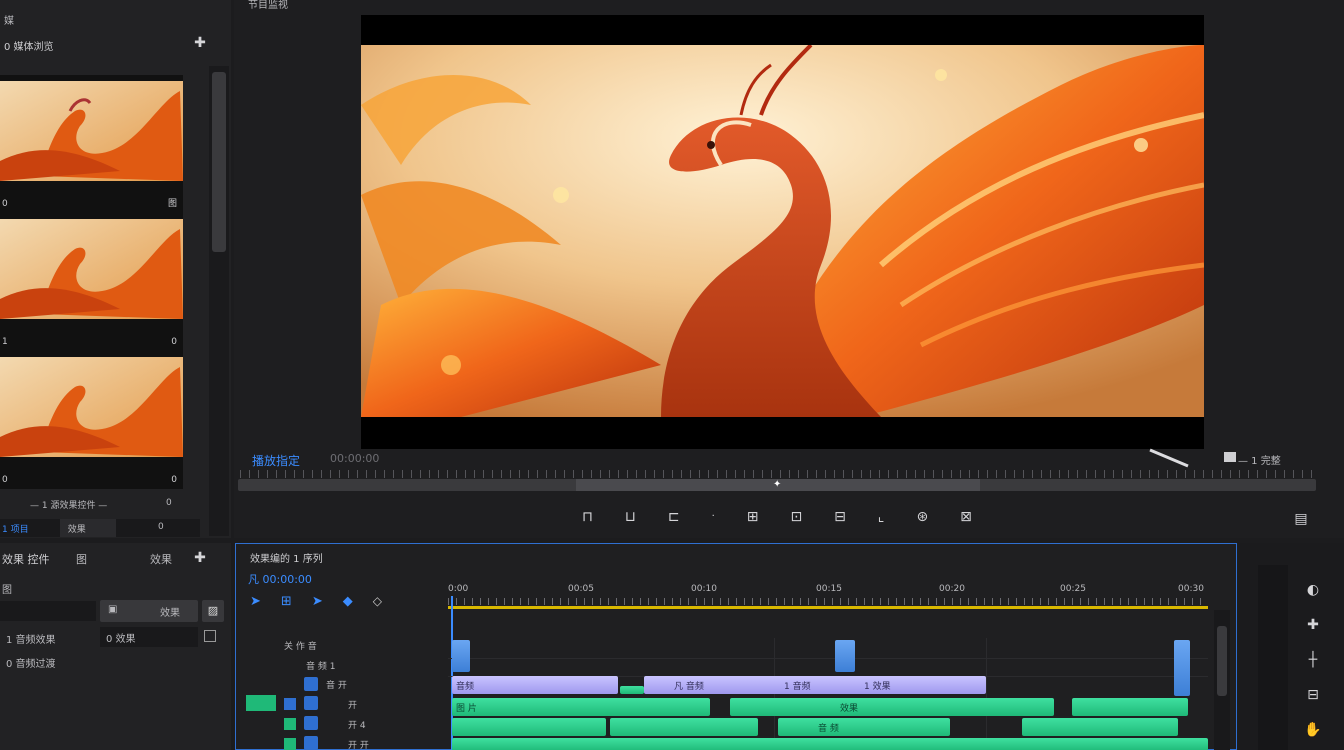 The image size is (1344, 750). Describe the element at coordinates (29, 47) in the screenshot. I see `panel-title: 0 媒体浏览` at that location.